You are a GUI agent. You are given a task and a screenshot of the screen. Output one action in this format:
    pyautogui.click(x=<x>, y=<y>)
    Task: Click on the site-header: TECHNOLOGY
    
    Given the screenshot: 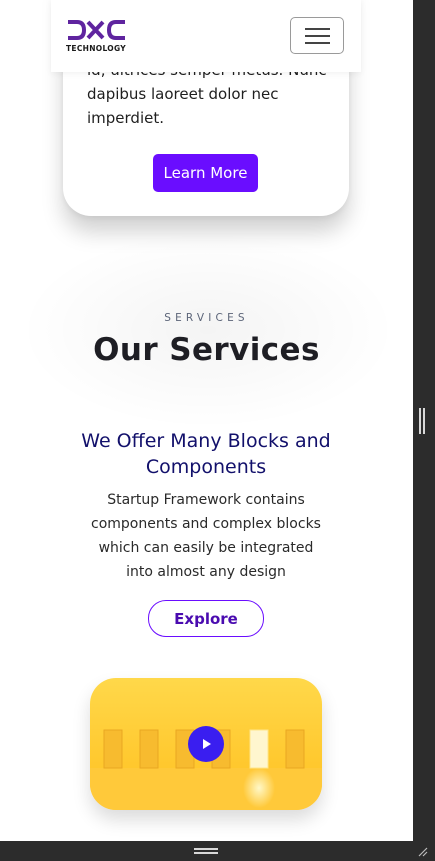 What is the action you would take?
    pyautogui.click(x=206, y=36)
    